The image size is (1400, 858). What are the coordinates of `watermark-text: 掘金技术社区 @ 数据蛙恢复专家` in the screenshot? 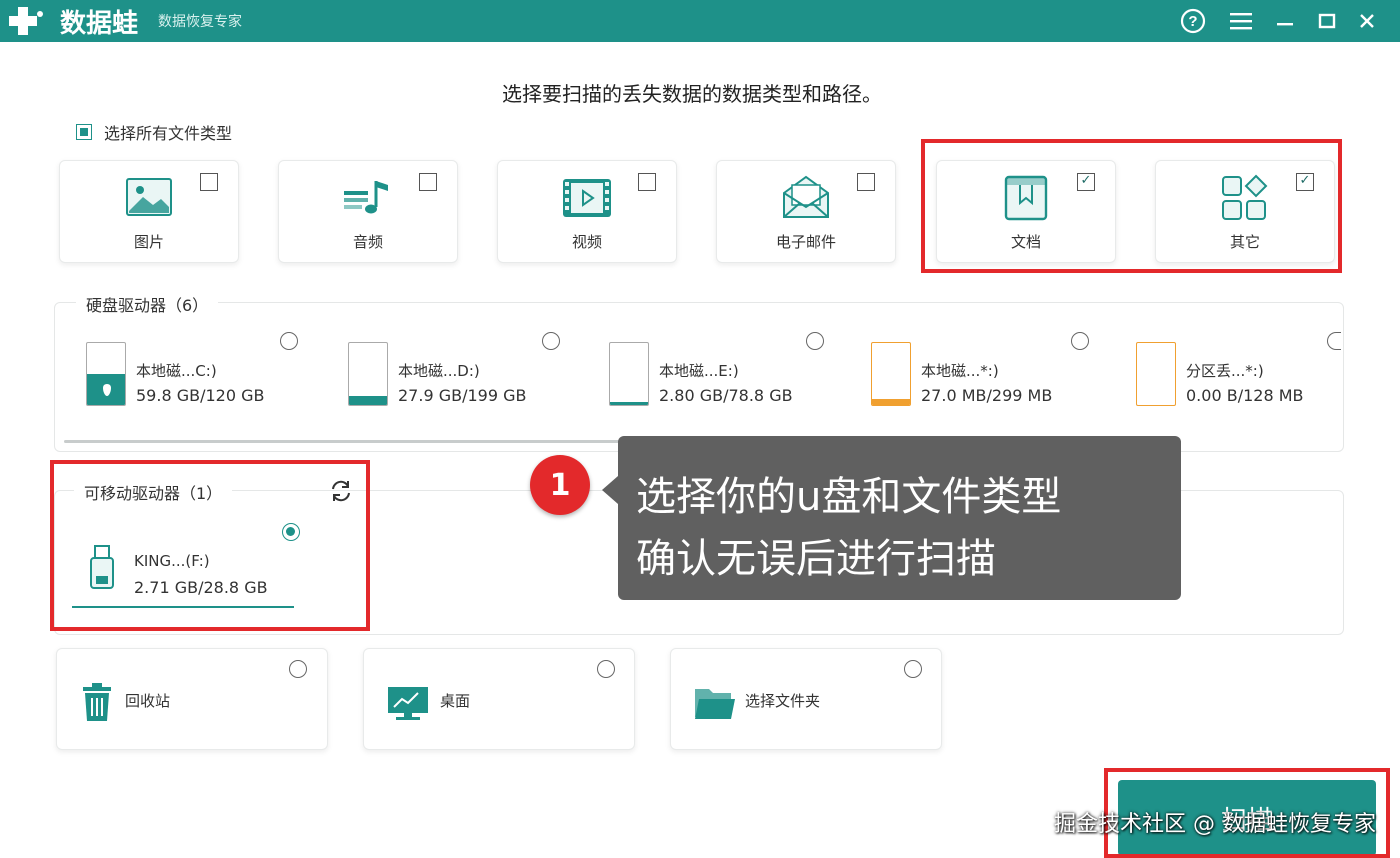 It's located at (1215, 824).